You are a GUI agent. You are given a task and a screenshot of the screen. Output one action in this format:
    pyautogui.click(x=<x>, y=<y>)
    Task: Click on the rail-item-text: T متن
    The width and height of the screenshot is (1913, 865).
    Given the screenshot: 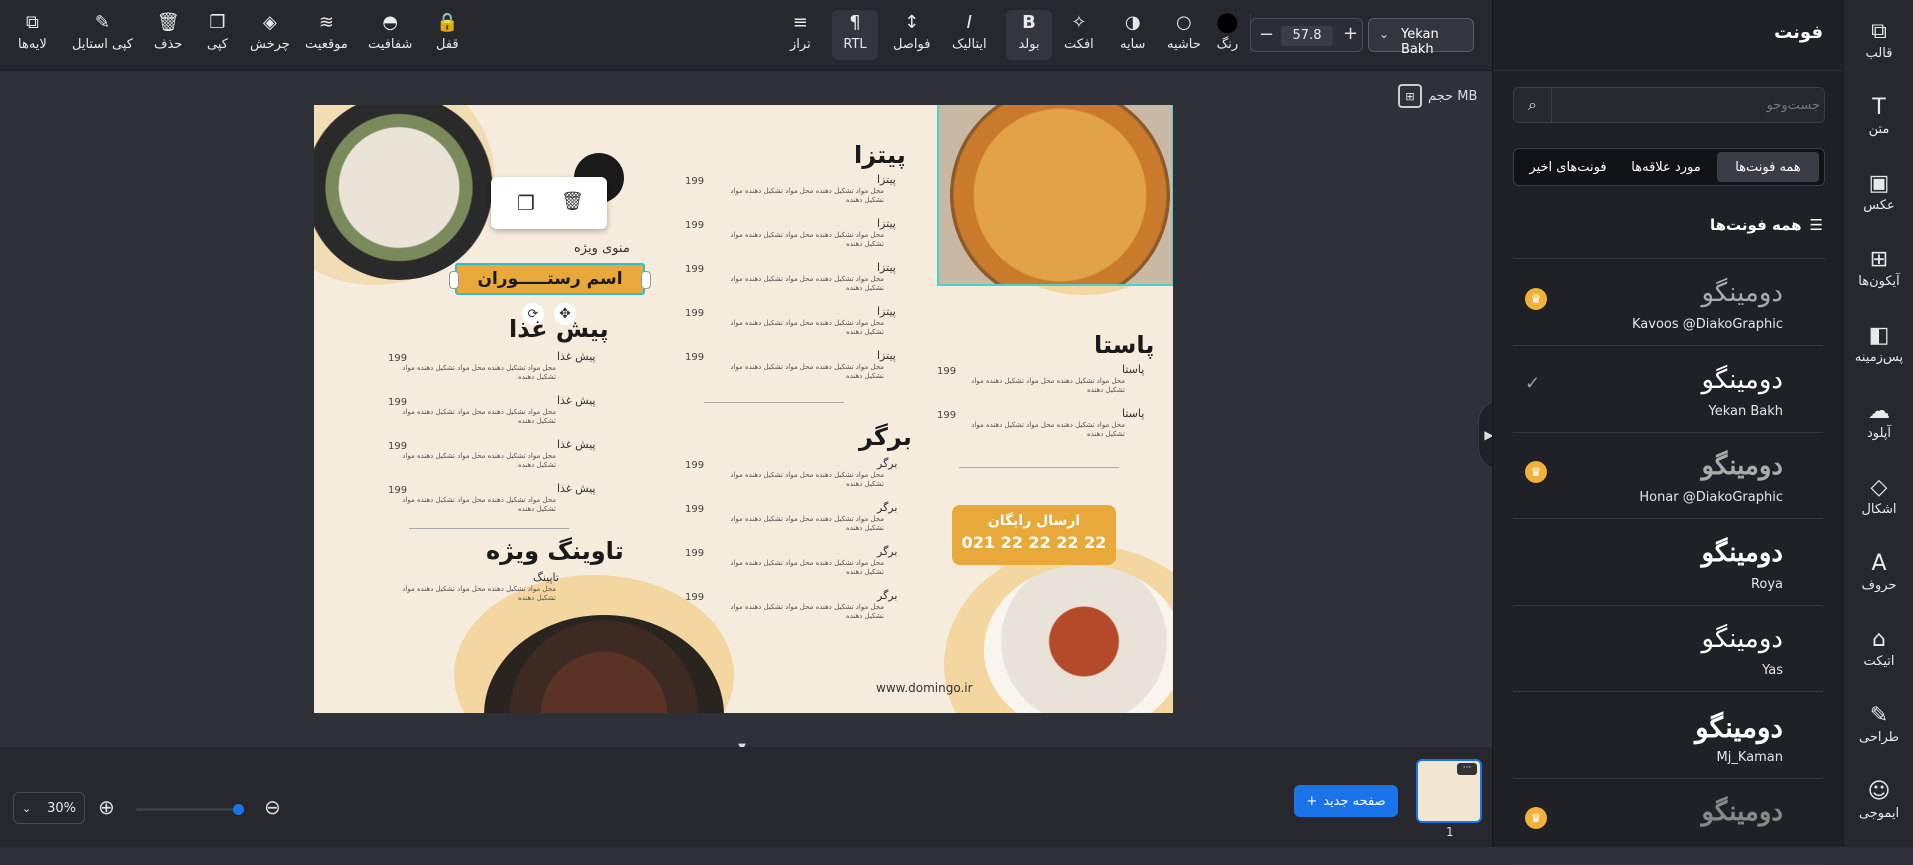 What is the action you would take?
    pyautogui.click(x=1878, y=115)
    